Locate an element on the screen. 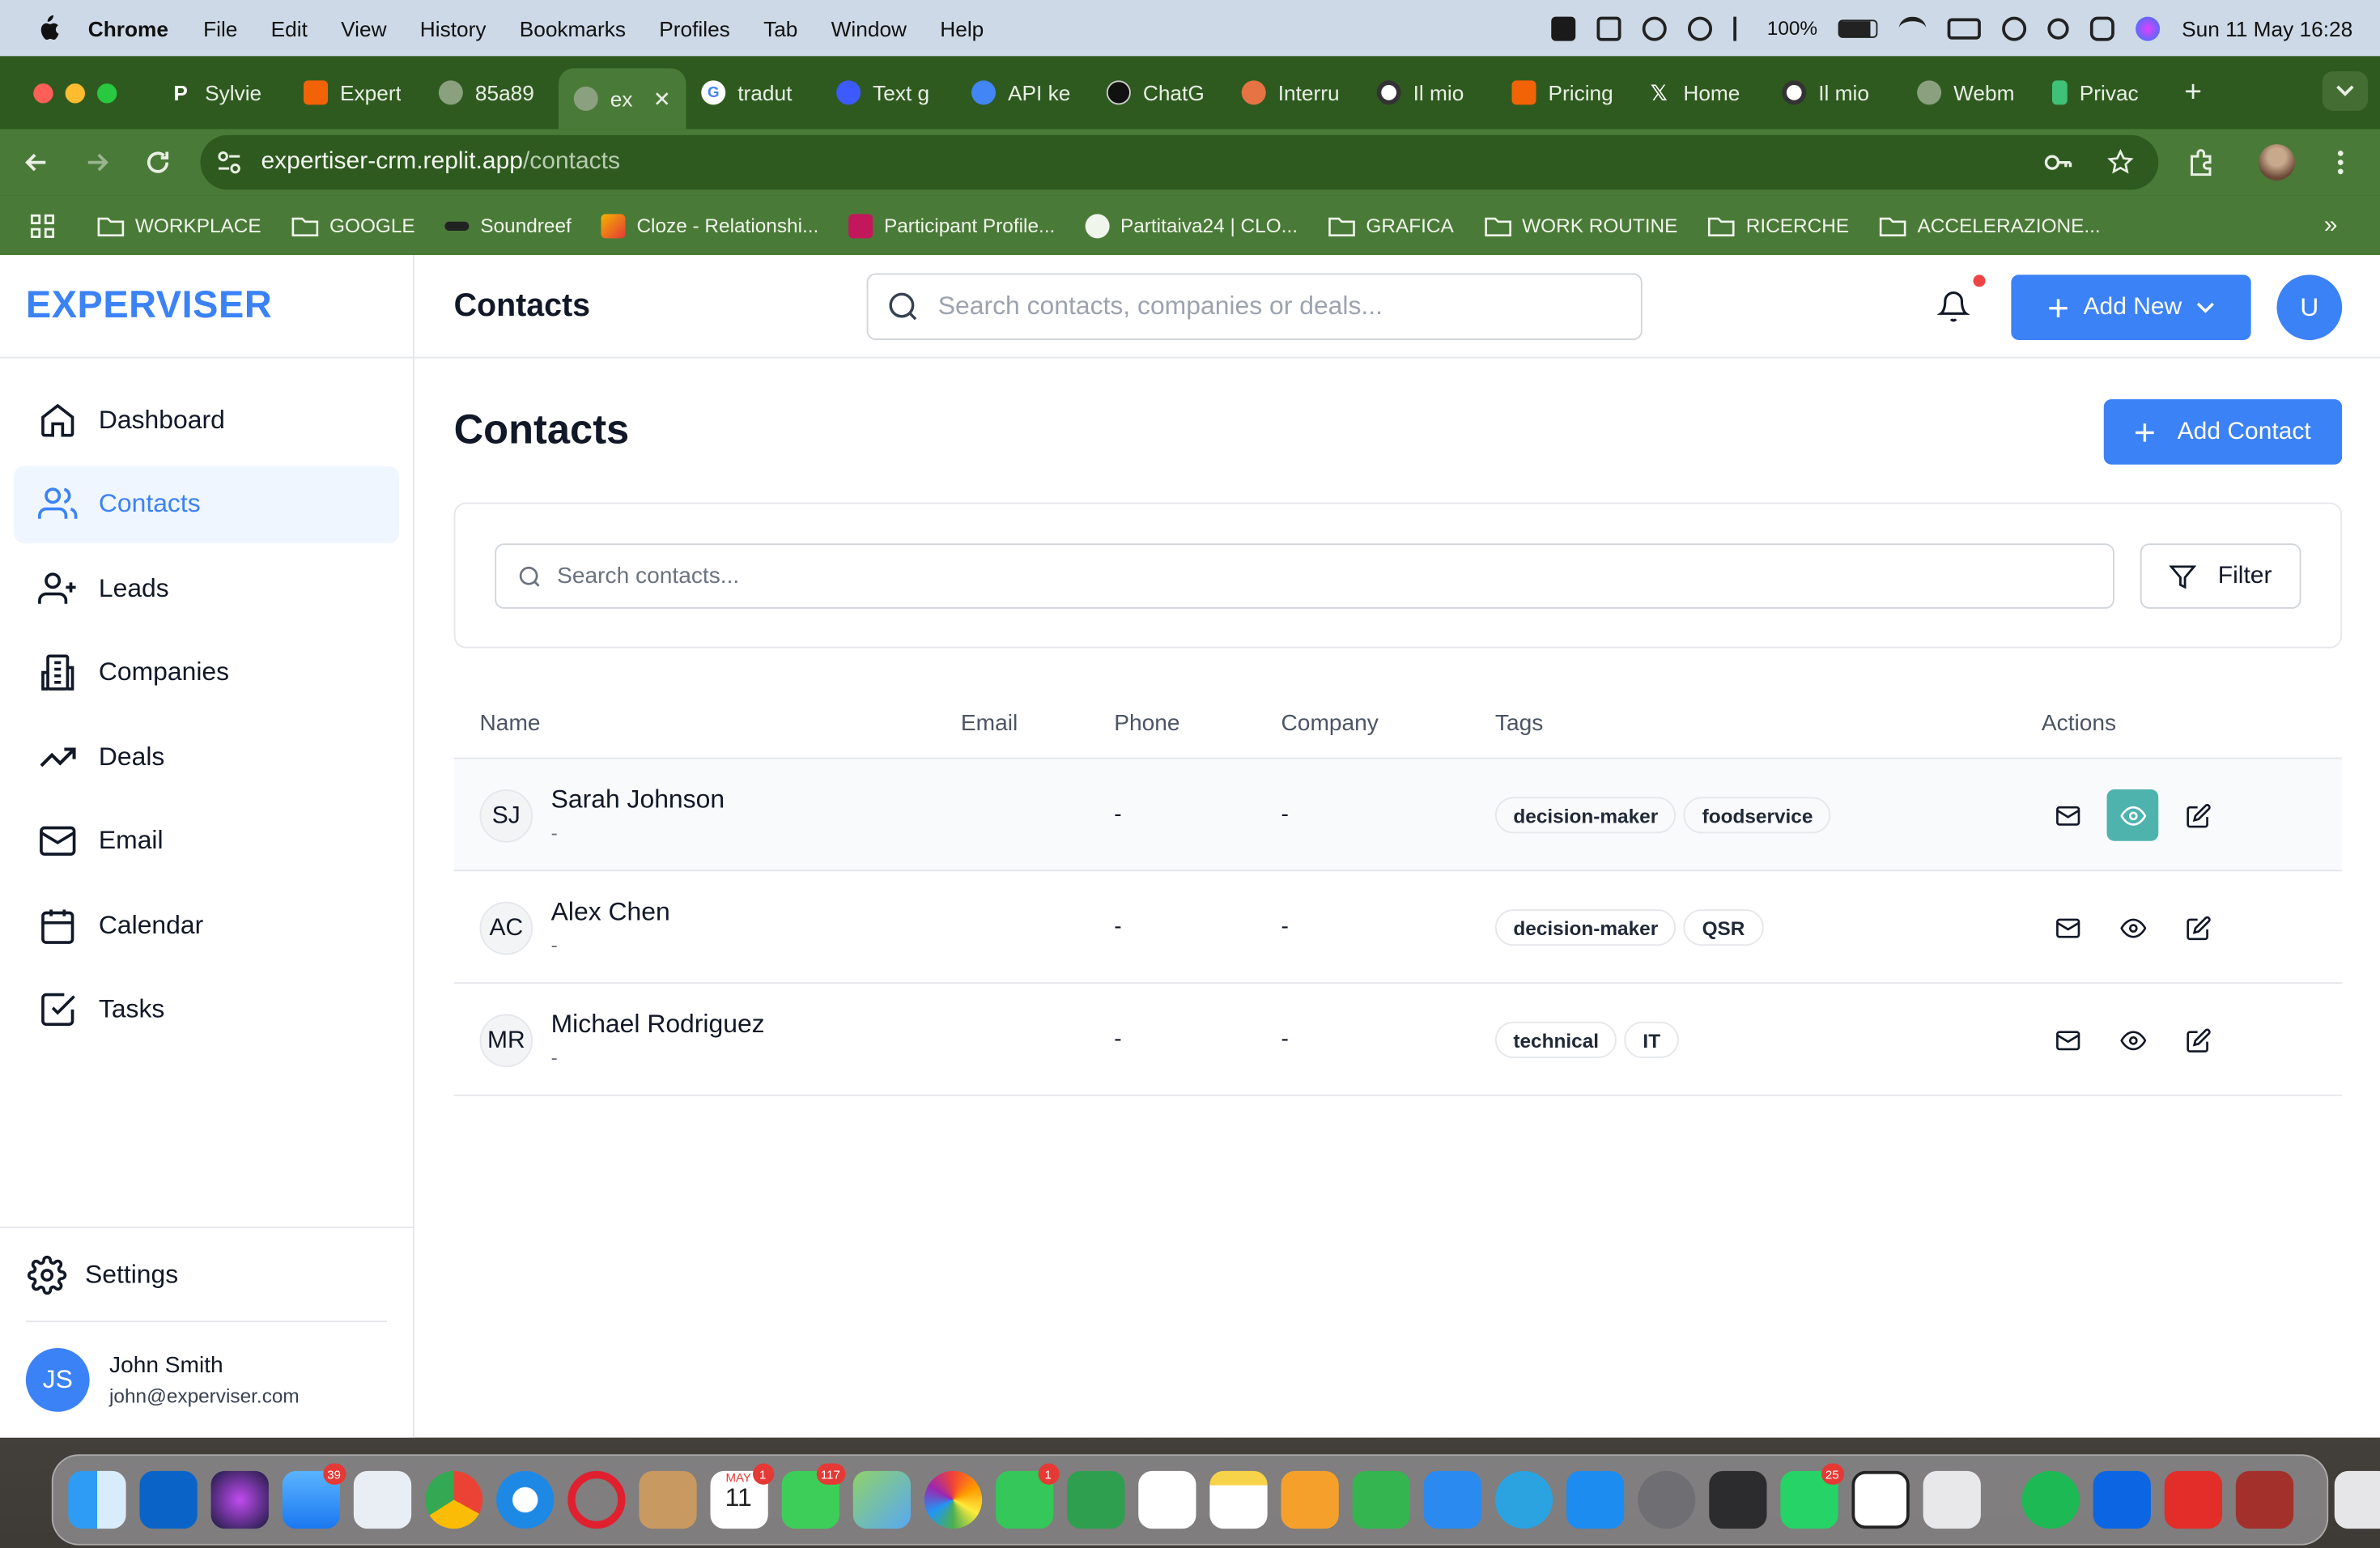 The image size is (2380, 1548). chatgpt-icon is located at coordinates (1880, 1499).